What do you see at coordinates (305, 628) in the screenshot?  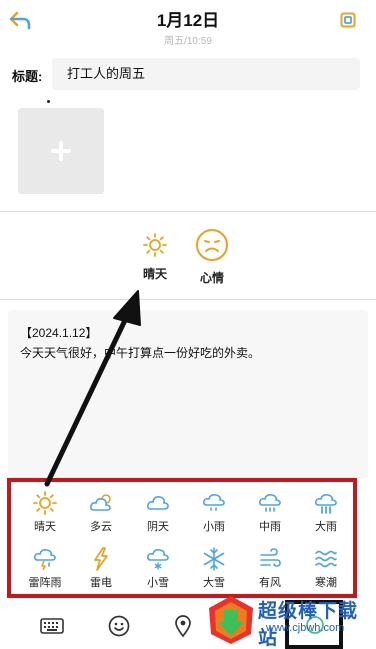 I see `watermark-url: www.cjbwh.com` at bounding box center [305, 628].